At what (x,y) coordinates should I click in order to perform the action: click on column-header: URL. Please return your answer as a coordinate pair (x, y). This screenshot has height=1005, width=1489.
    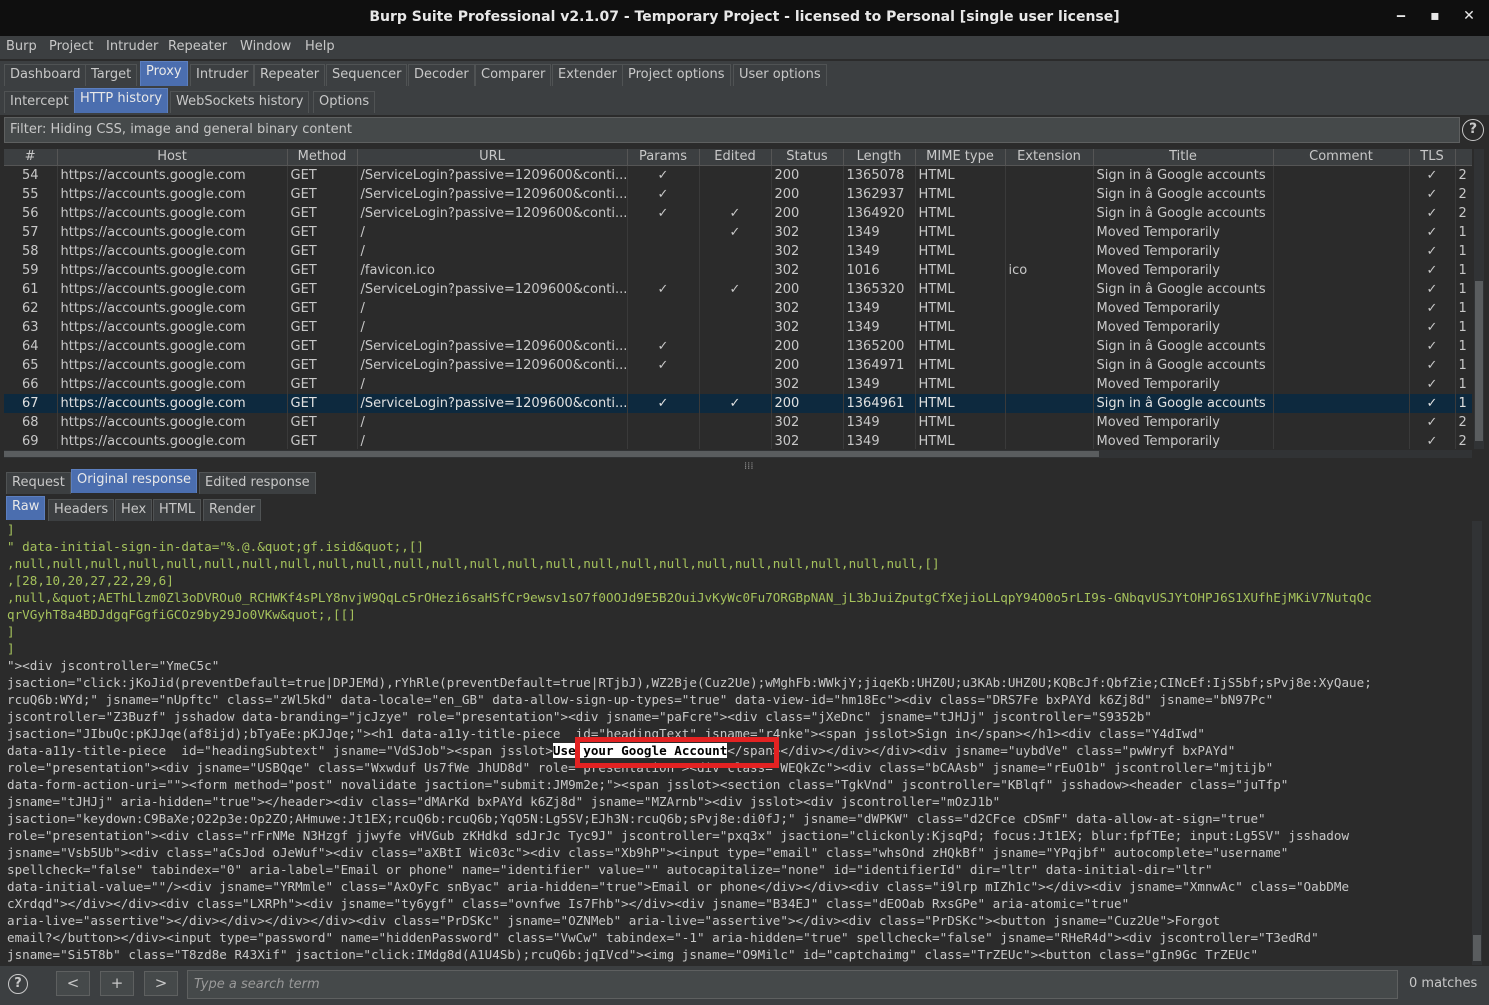
    Looking at the image, I should click on (492, 157).